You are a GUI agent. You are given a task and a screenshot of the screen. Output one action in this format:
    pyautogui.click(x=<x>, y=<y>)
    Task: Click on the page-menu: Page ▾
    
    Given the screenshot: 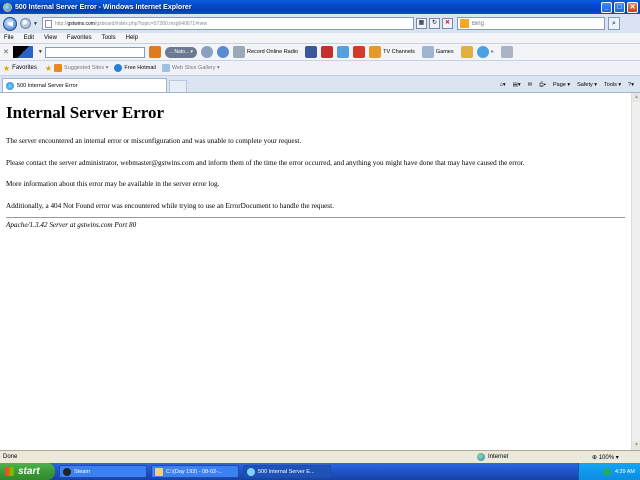 What is the action you would take?
    pyautogui.click(x=561, y=85)
    